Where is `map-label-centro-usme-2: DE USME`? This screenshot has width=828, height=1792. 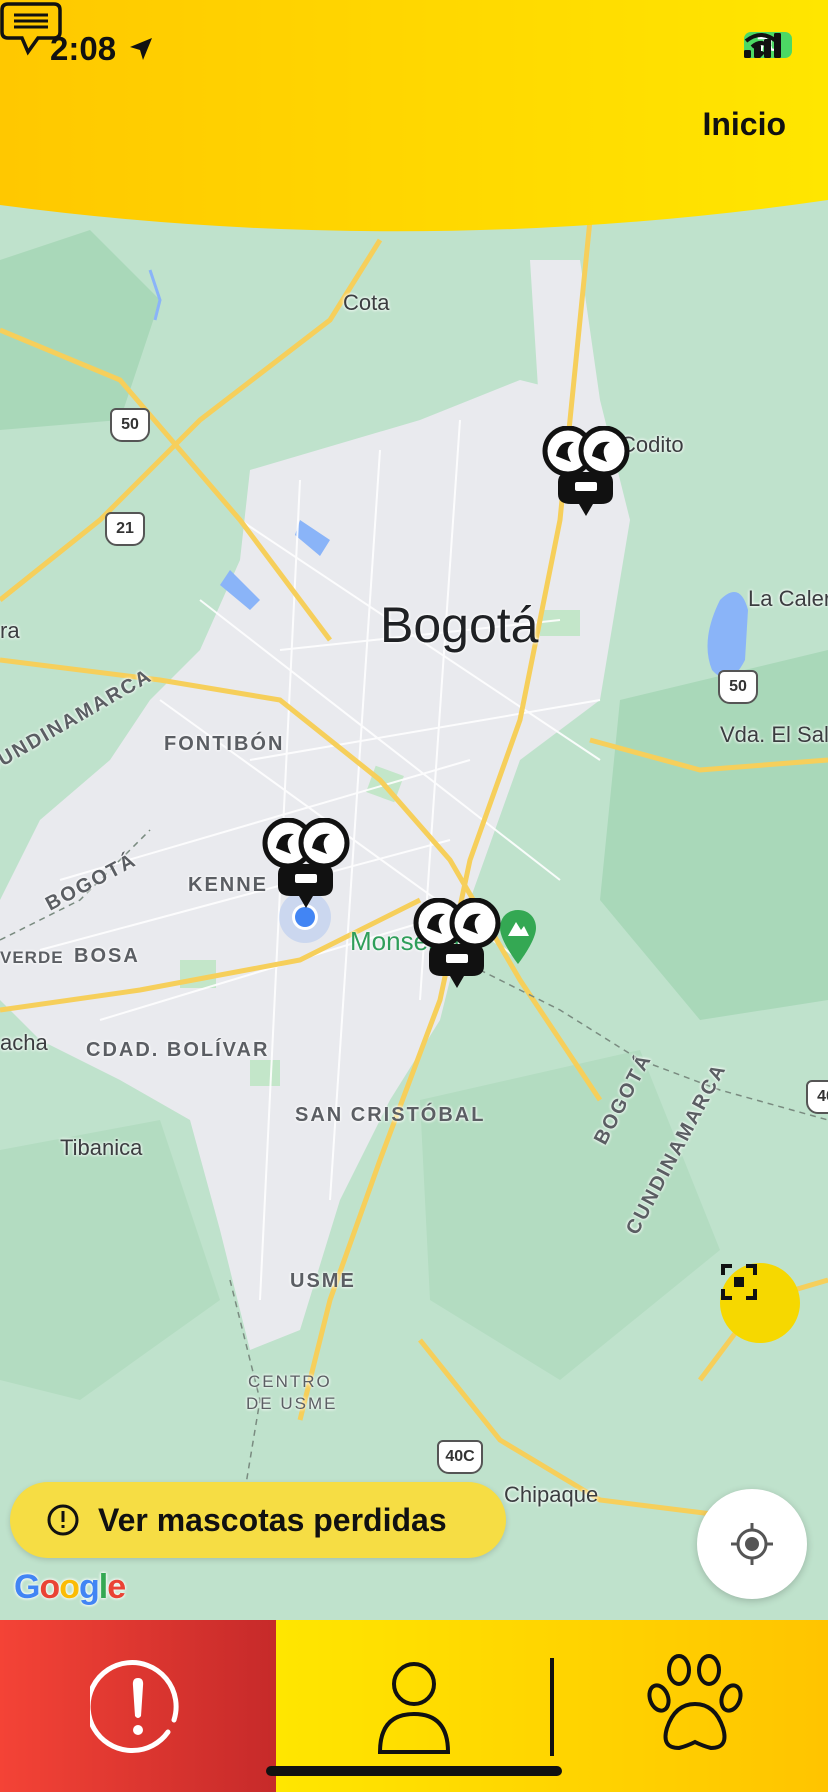
map-label-centro-usme-2: DE USME is located at coordinates (292, 1403).